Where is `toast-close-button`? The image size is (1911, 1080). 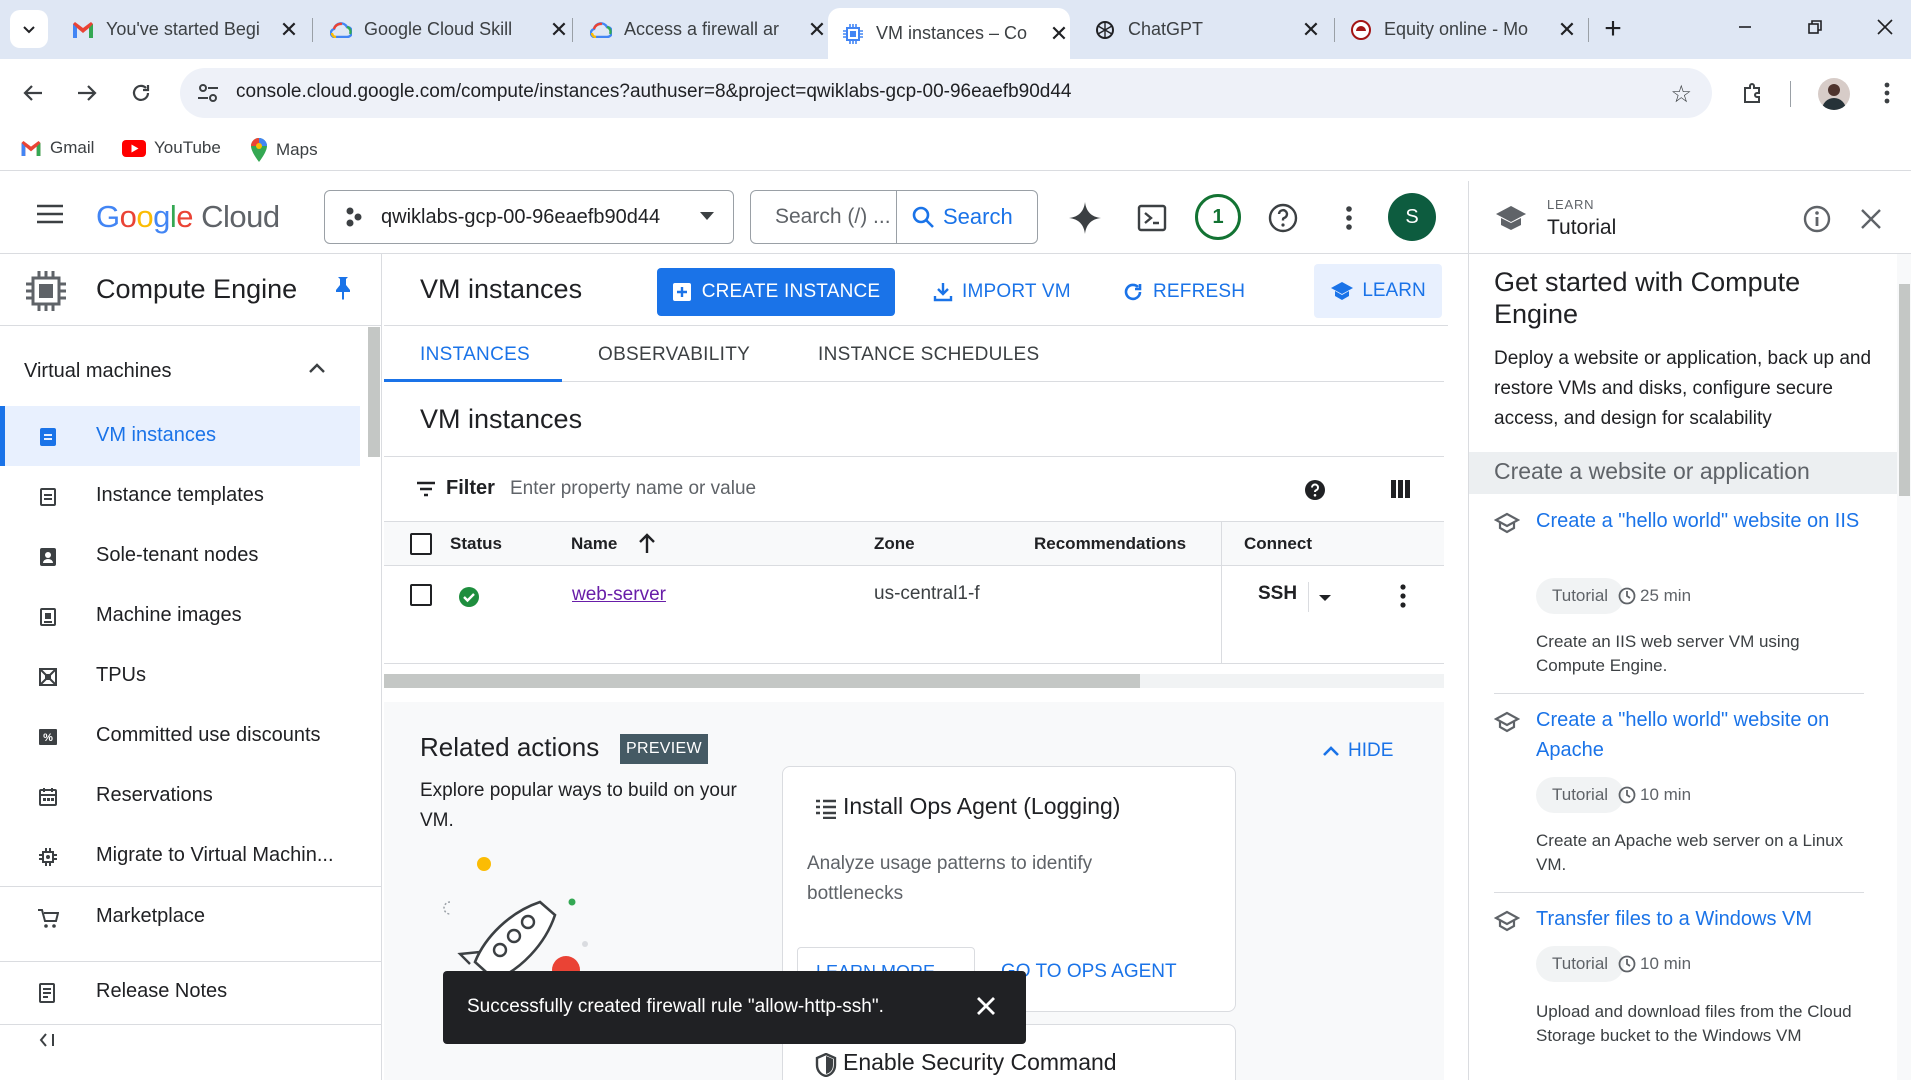
toast-close-button is located at coordinates (986, 1006).